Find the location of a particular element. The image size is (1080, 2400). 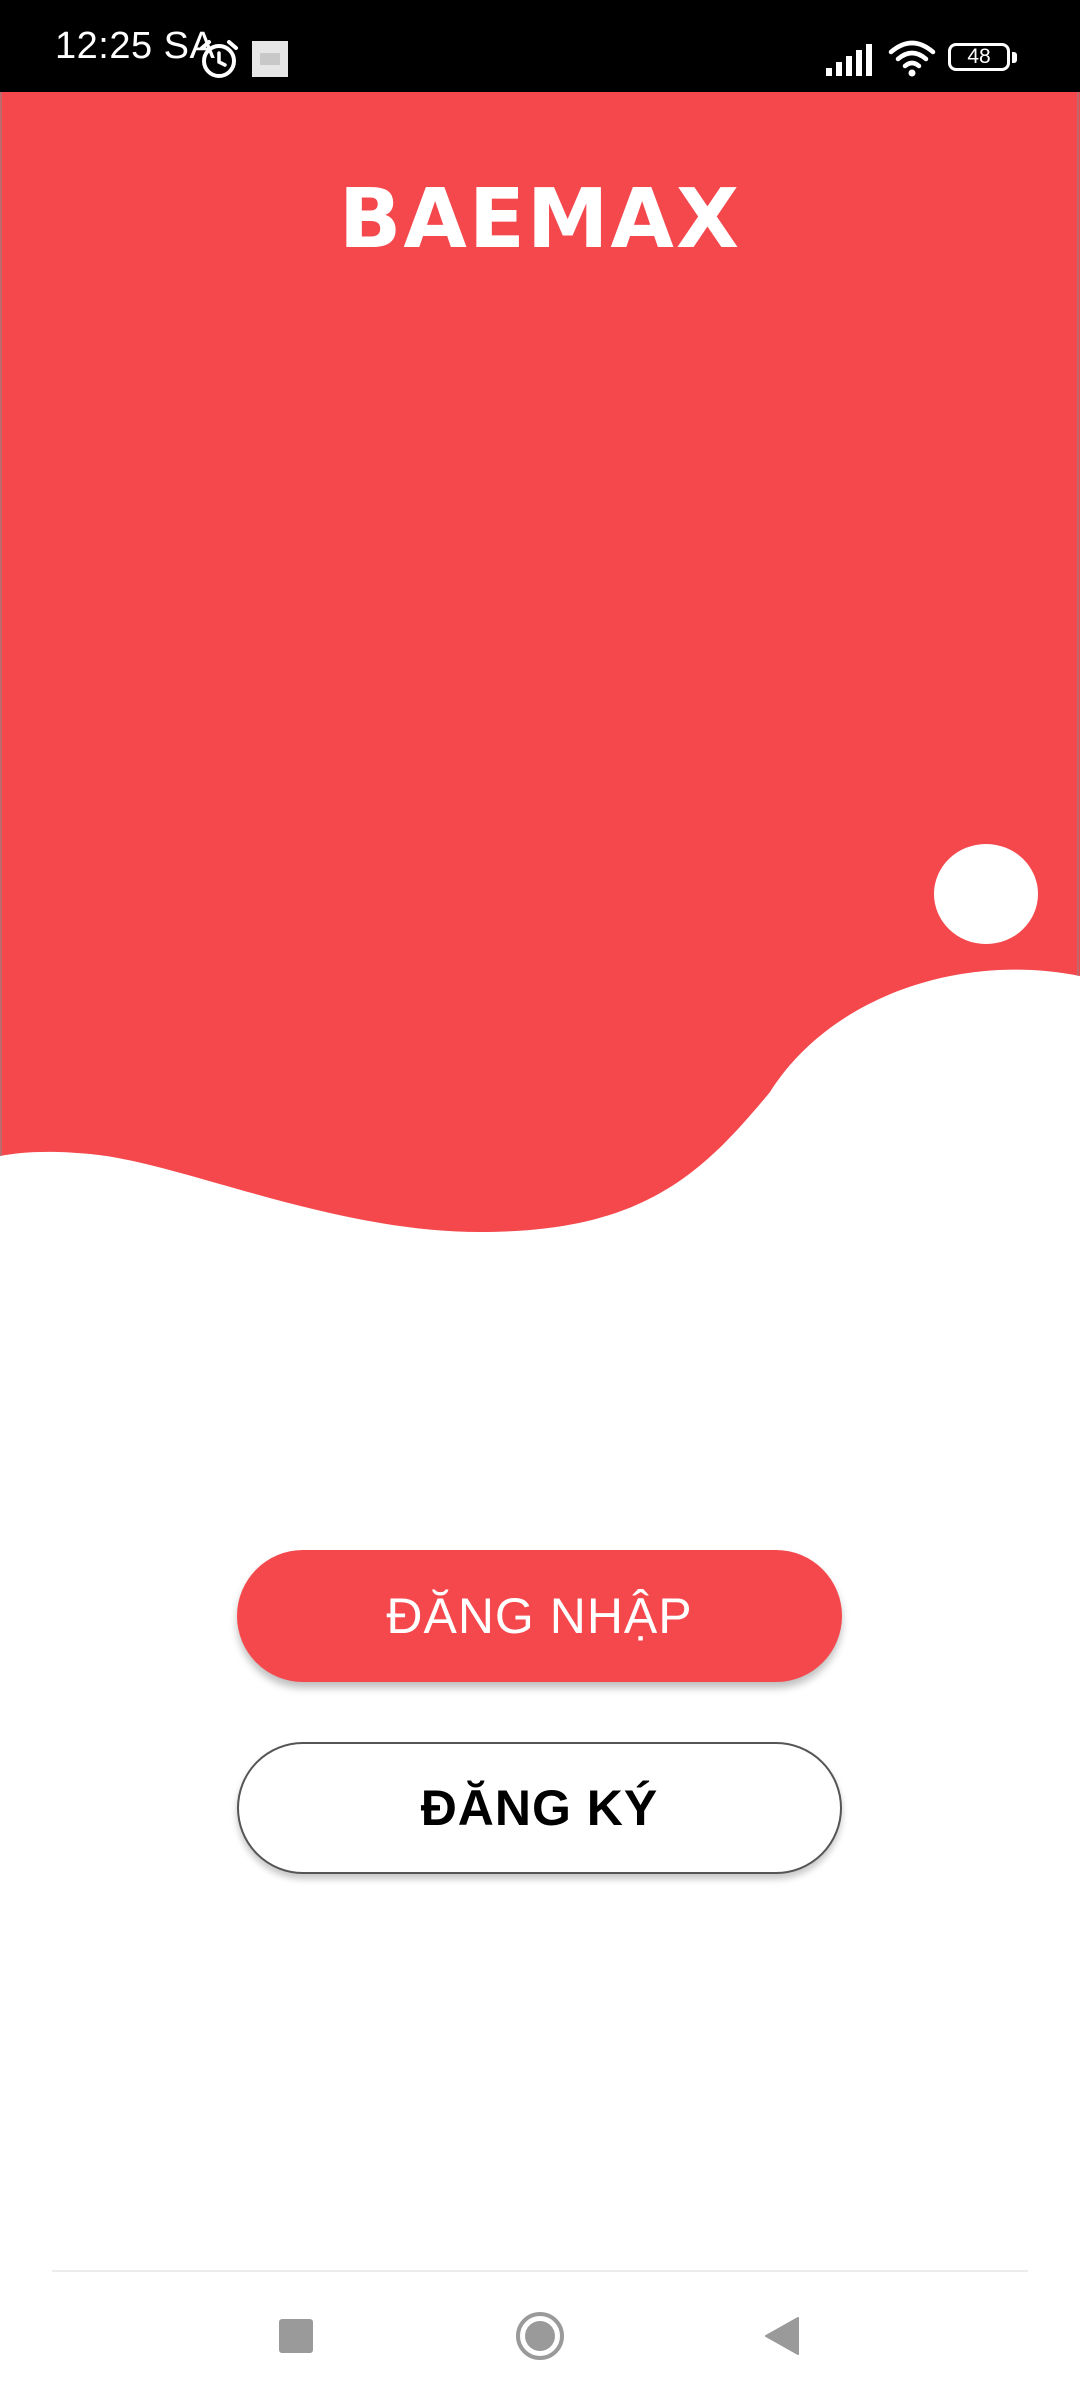

recents-square-icon is located at coordinates (296, 2336).